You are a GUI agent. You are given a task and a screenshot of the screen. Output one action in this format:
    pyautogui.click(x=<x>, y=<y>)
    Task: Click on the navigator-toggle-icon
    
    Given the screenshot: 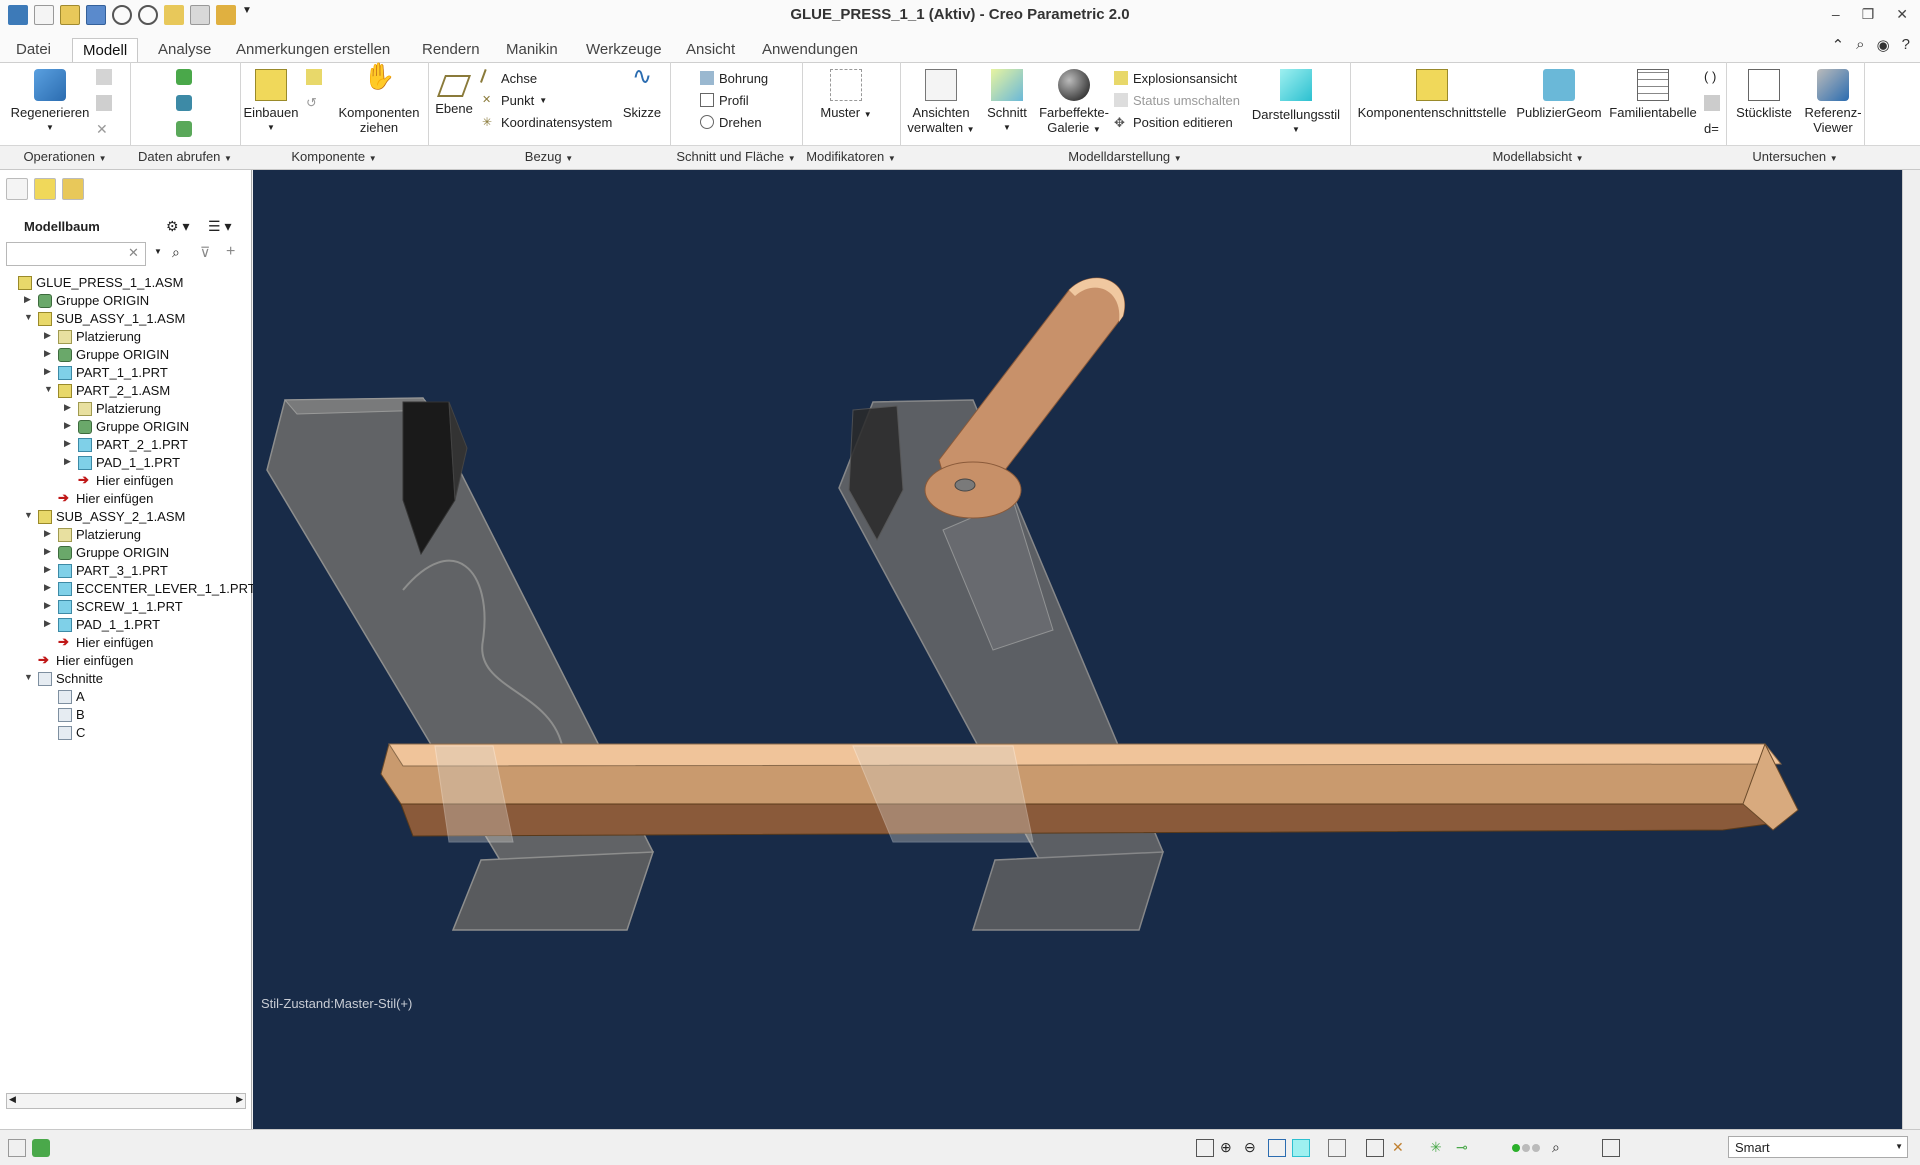 What is the action you would take?
    pyautogui.click(x=17, y=1148)
    